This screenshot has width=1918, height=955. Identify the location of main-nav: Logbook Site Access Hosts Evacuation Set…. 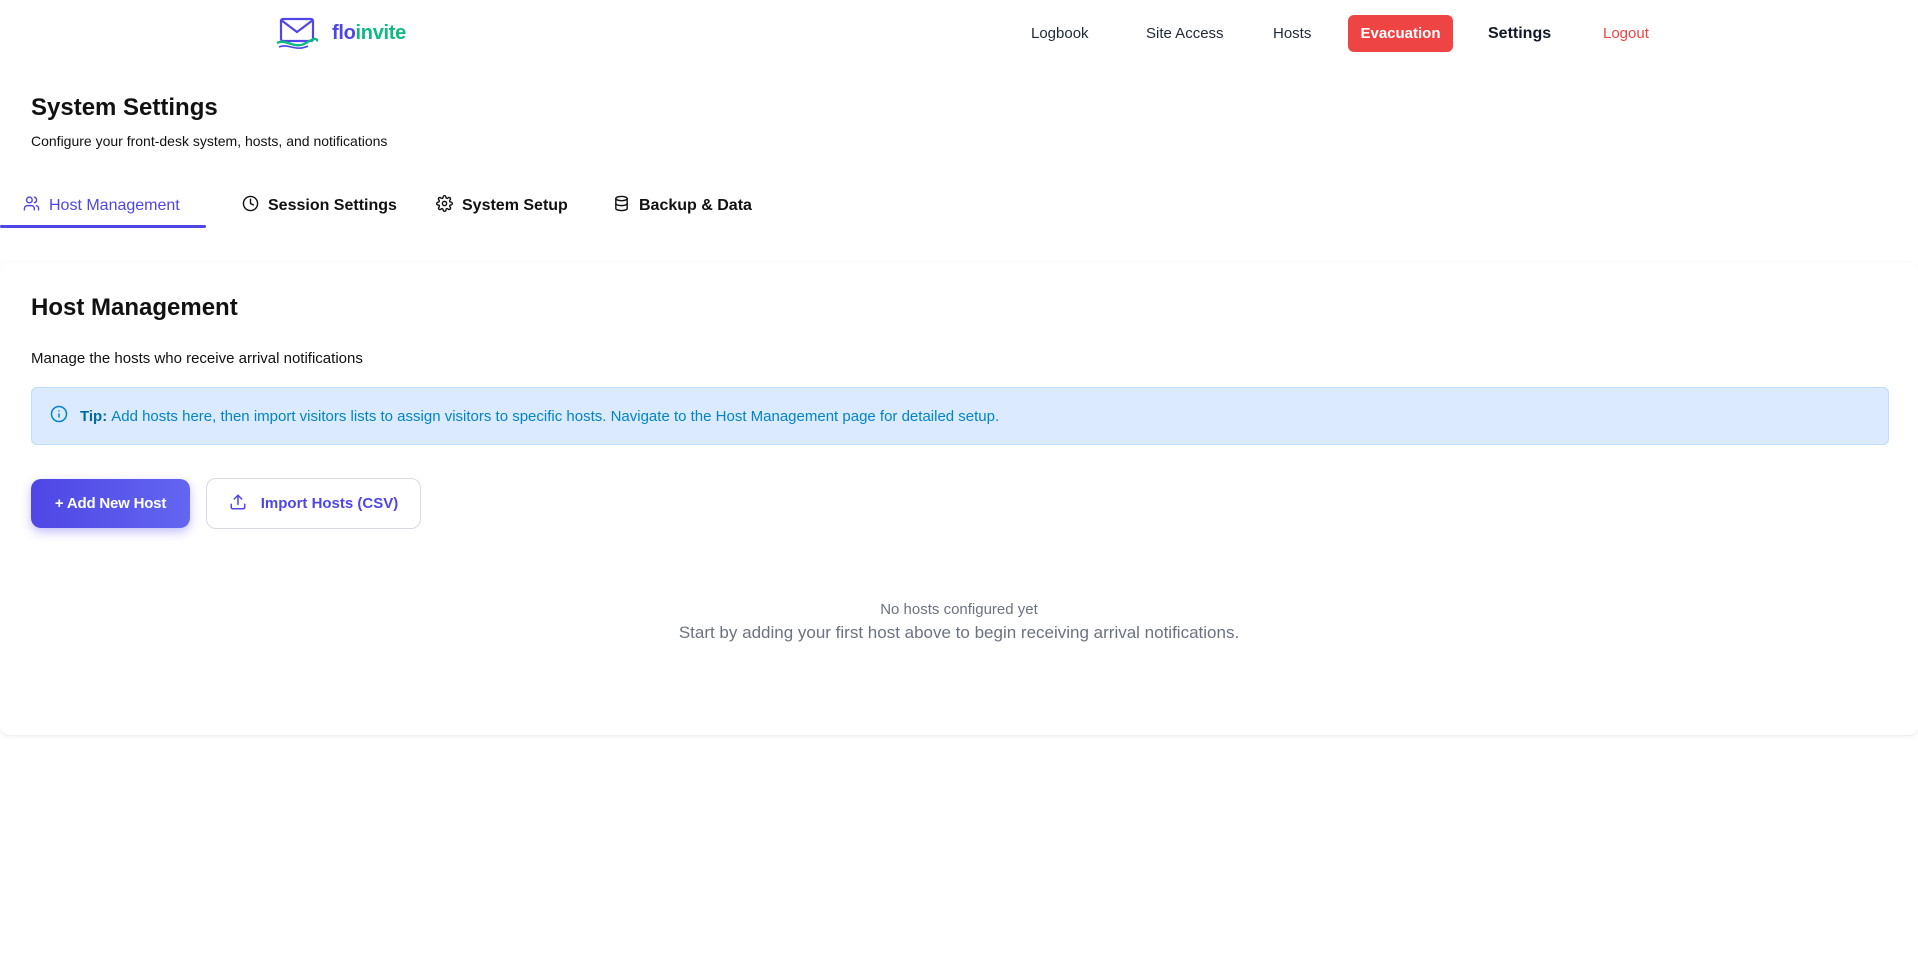
(959, 33).